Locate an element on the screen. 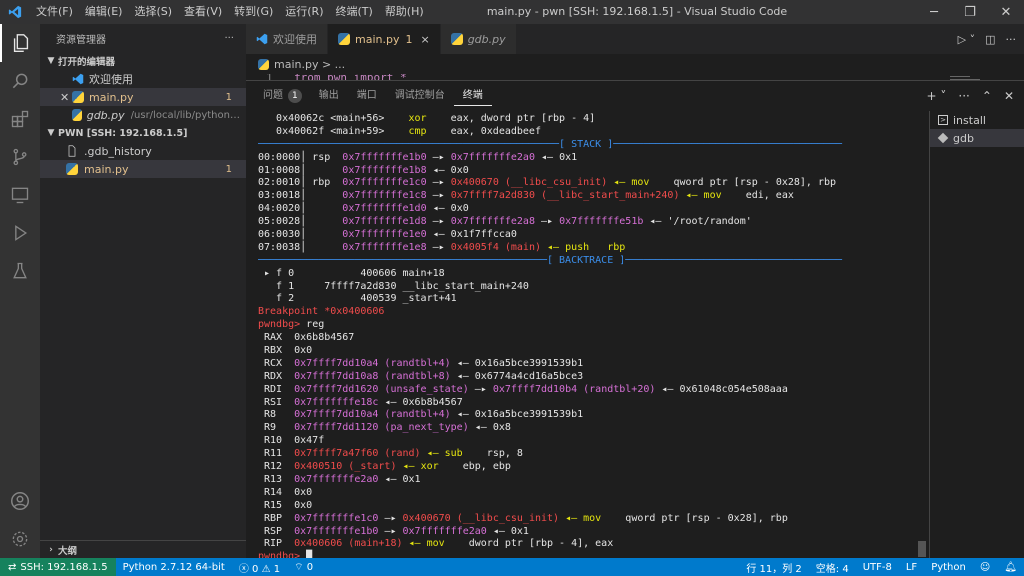 The height and width of the screenshot is (576, 1024). terminal-text: reg is located at coordinates (315, 325).